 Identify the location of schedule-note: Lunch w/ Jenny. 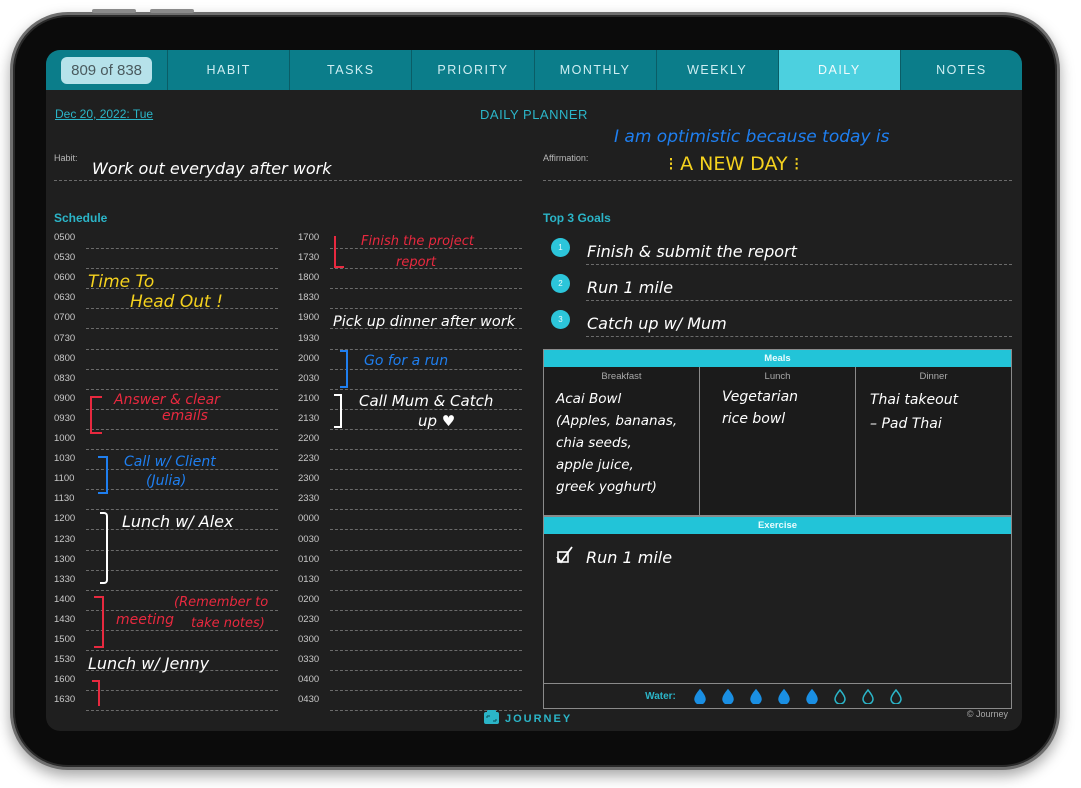
(148, 663).